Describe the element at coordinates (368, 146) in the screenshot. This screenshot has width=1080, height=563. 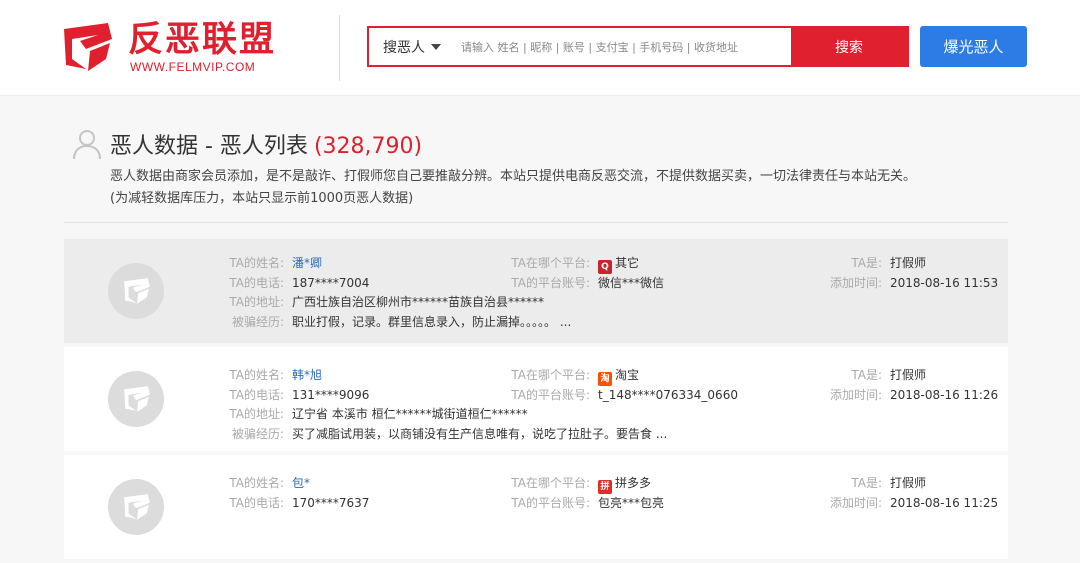
I see `record-count: (328,790)` at that location.